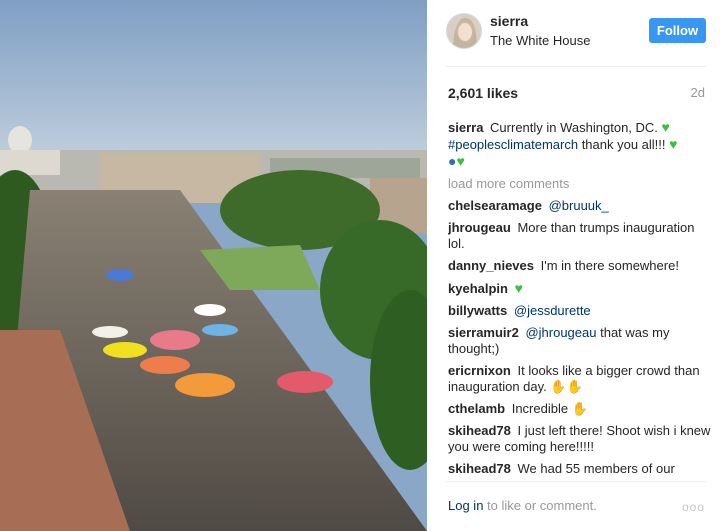  What do you see at coordinates (540, 505) in the screenshot?
I see `login-prompt-text: to like or comment.` at bounding box center [540, 505].